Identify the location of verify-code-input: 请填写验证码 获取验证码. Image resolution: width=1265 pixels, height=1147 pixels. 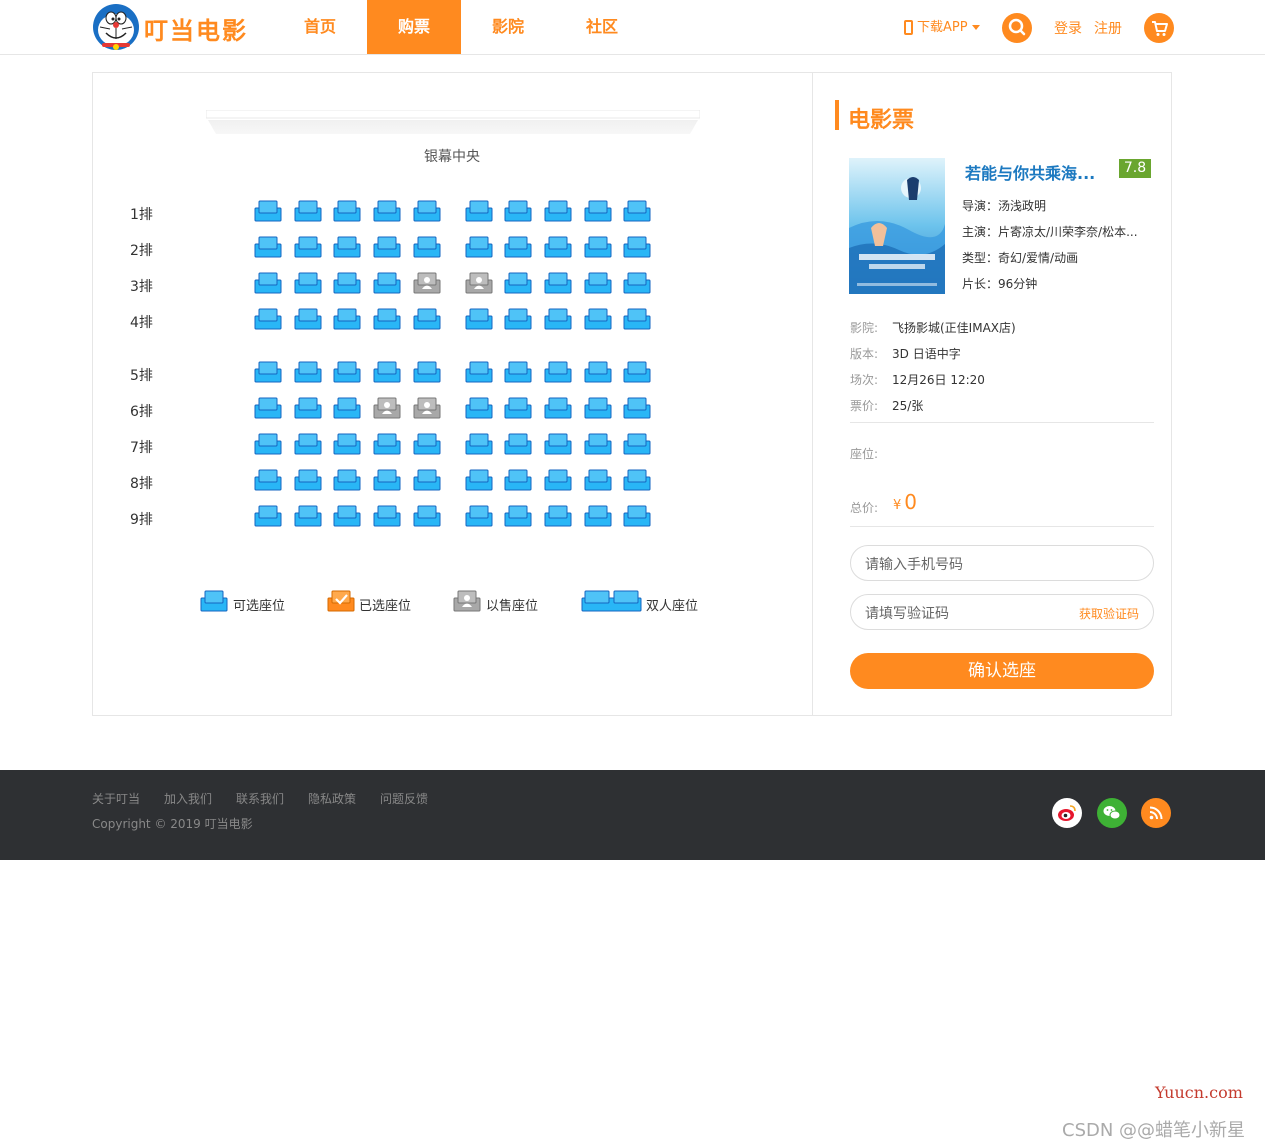
(1002, 612).